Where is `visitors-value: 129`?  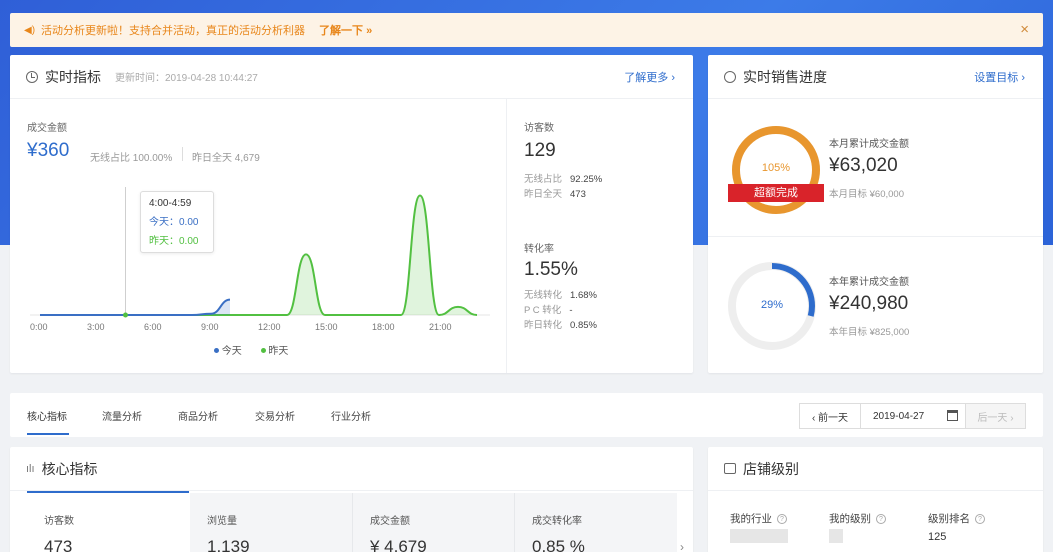 visitors-value: 129 is located at coordinates (540, 150).